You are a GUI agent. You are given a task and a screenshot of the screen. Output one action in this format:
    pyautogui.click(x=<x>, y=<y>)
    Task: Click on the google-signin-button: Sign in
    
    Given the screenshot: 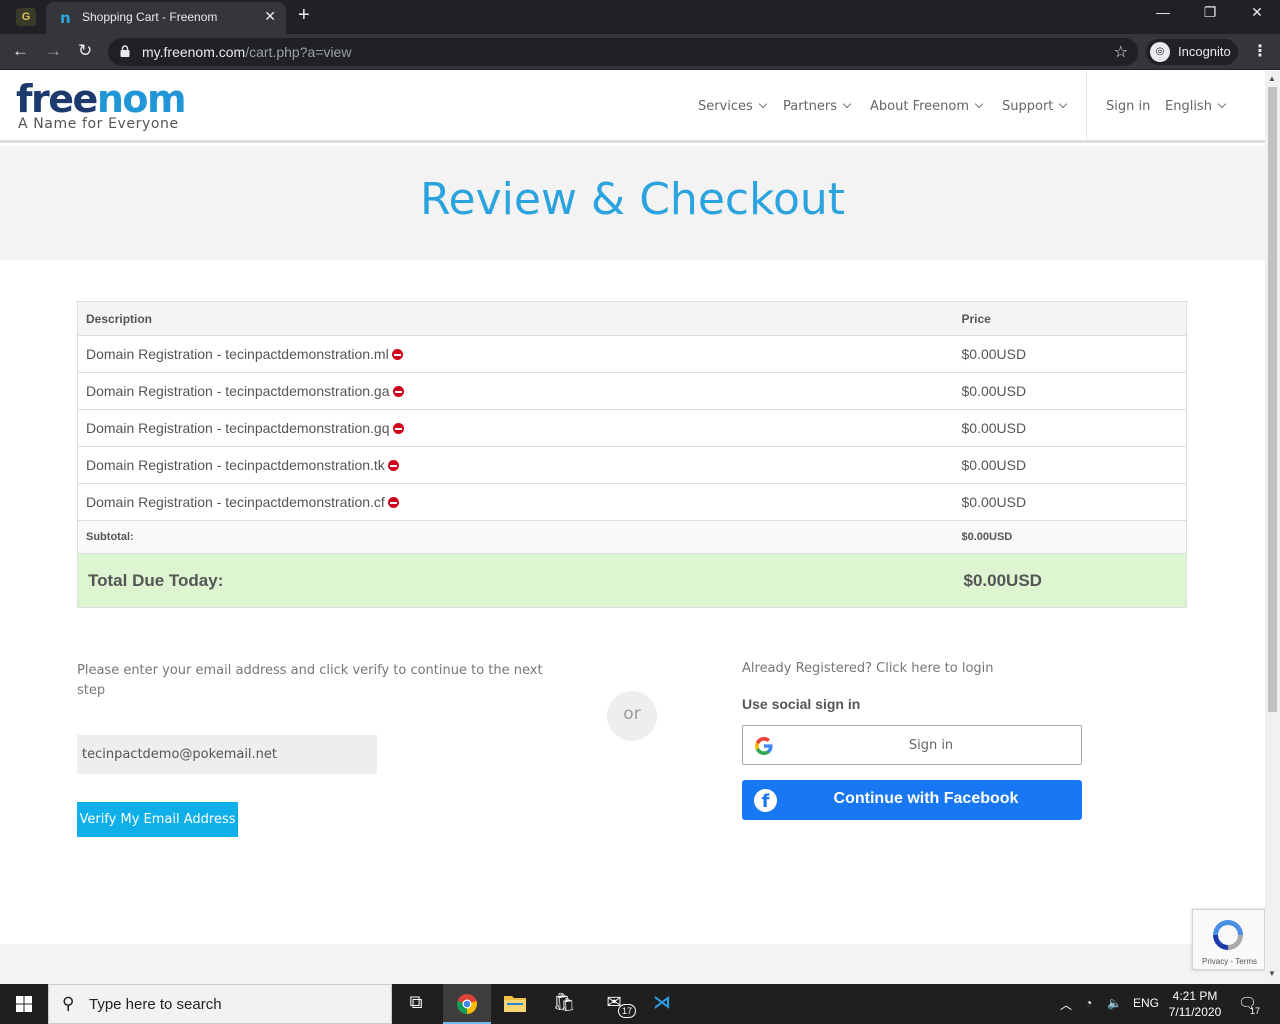 What is the action you would take?
    pyautogui.click(x=912, y=745)
    